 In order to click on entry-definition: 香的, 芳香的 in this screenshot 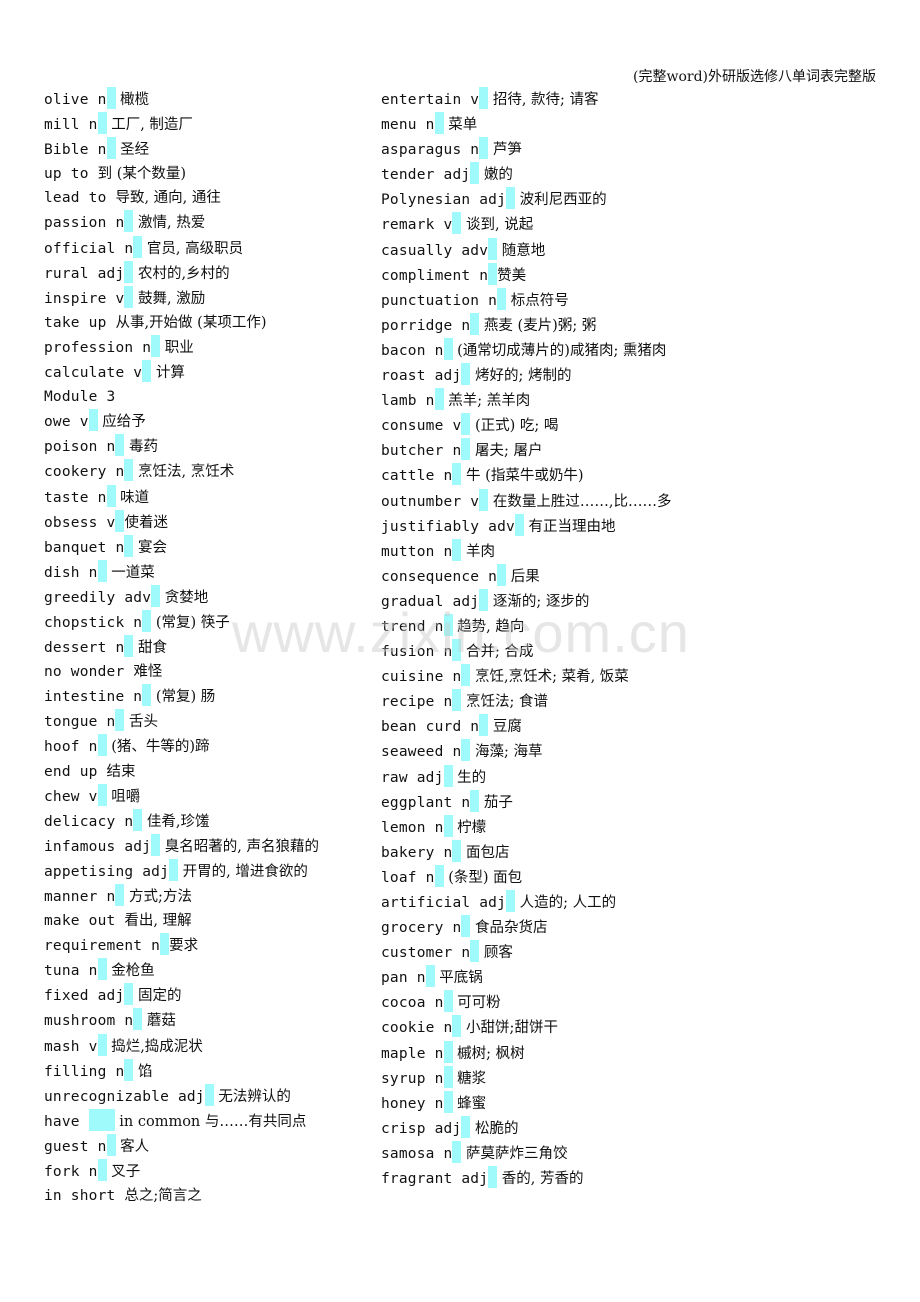, I will do `click(540, 1179)`.